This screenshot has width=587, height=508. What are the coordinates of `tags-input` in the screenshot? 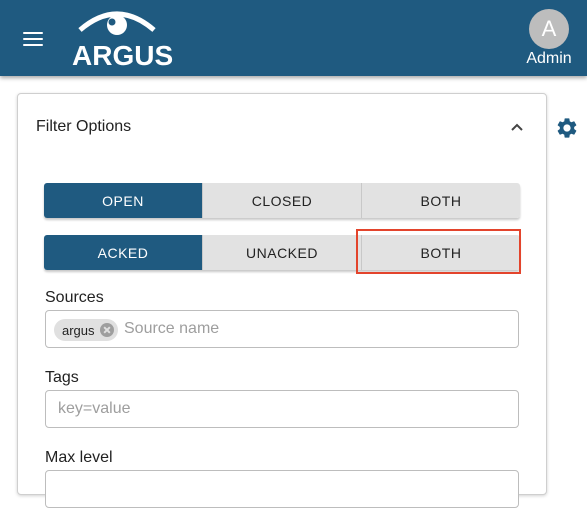 It's located at (278, 409).